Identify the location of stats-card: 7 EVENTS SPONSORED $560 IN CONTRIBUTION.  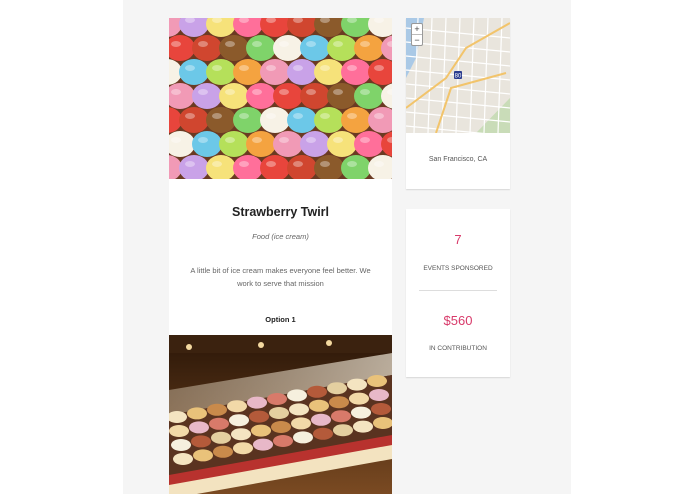
(458, 293).